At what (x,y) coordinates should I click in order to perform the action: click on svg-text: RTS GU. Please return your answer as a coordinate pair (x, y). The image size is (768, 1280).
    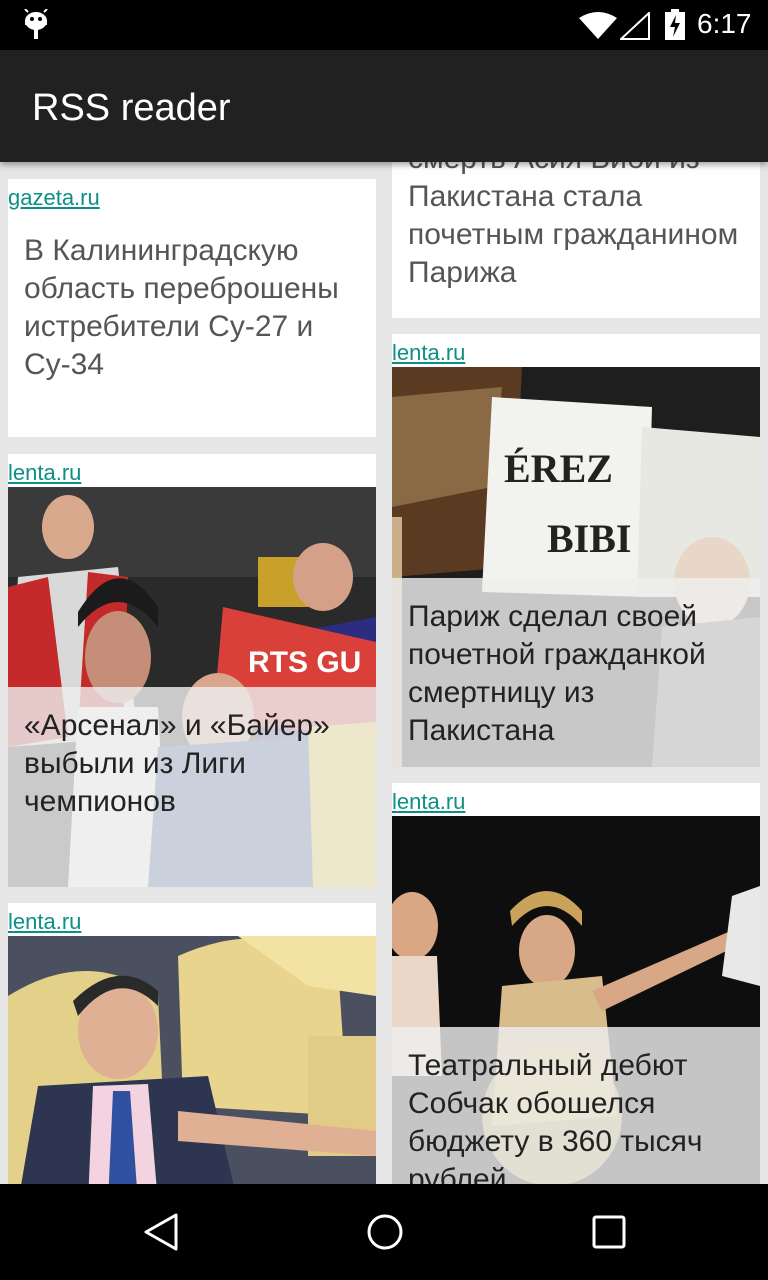
    Looking at the image, I should click on (304, 662).